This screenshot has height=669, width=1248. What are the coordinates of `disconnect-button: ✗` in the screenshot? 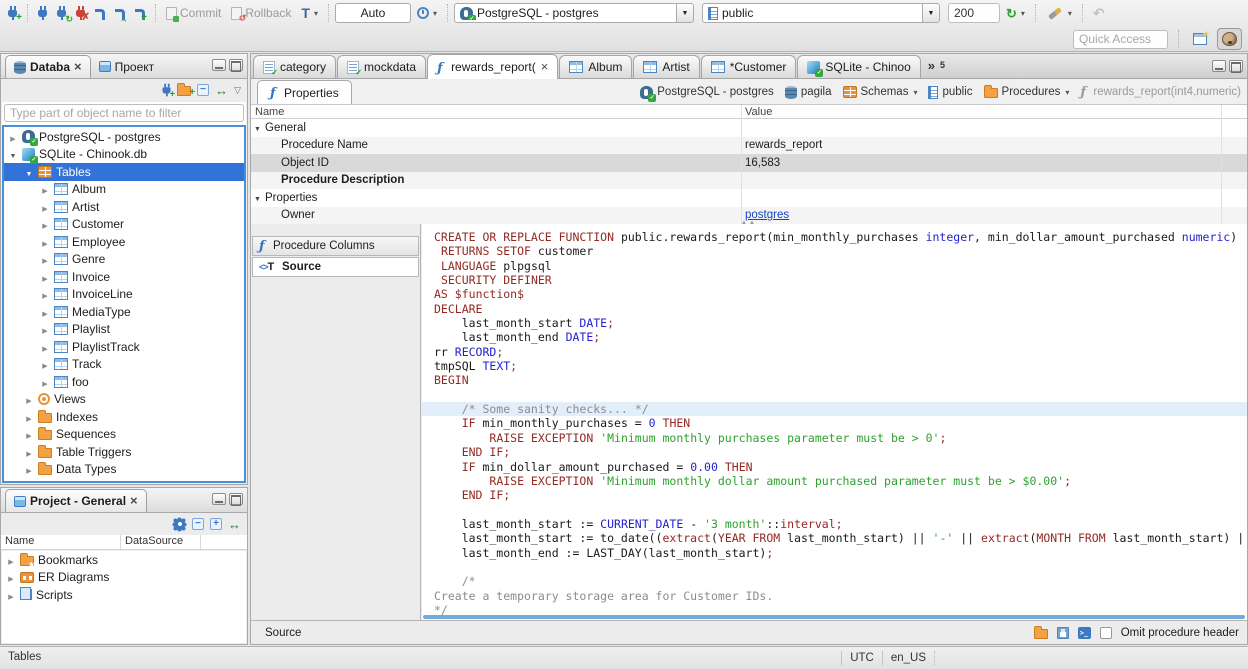 It's located at (81, 13).